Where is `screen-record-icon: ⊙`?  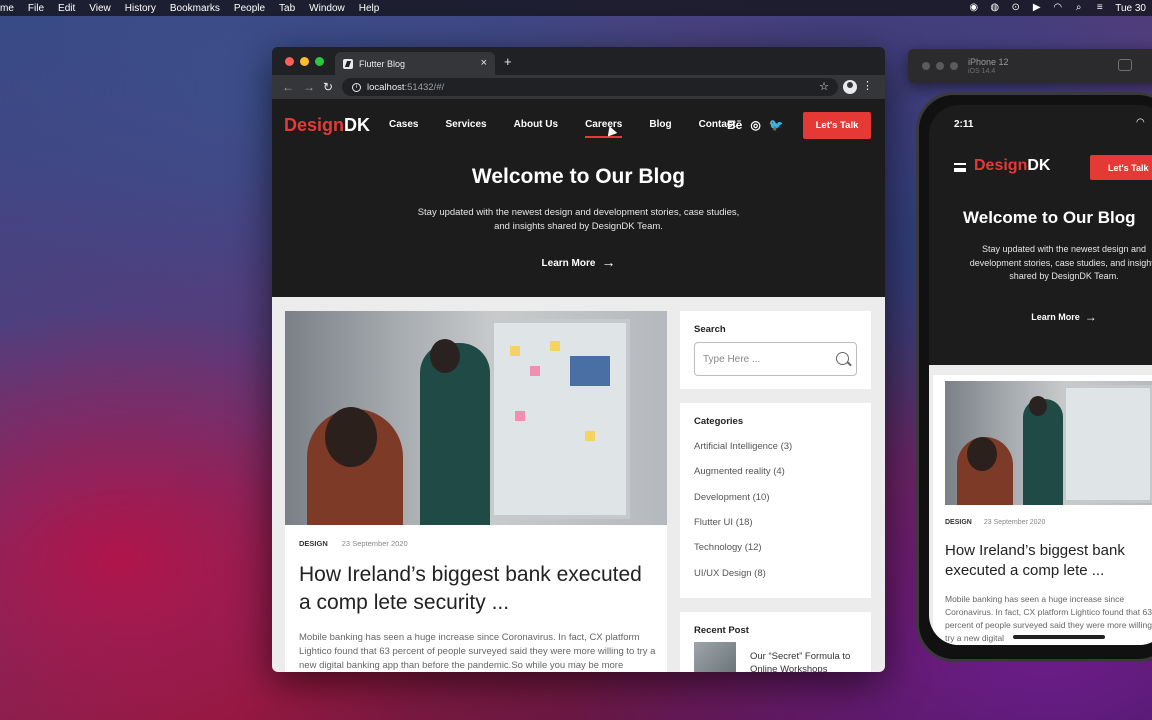 screen-record-icon: ⊙ is located at coordinates (1015, 8).